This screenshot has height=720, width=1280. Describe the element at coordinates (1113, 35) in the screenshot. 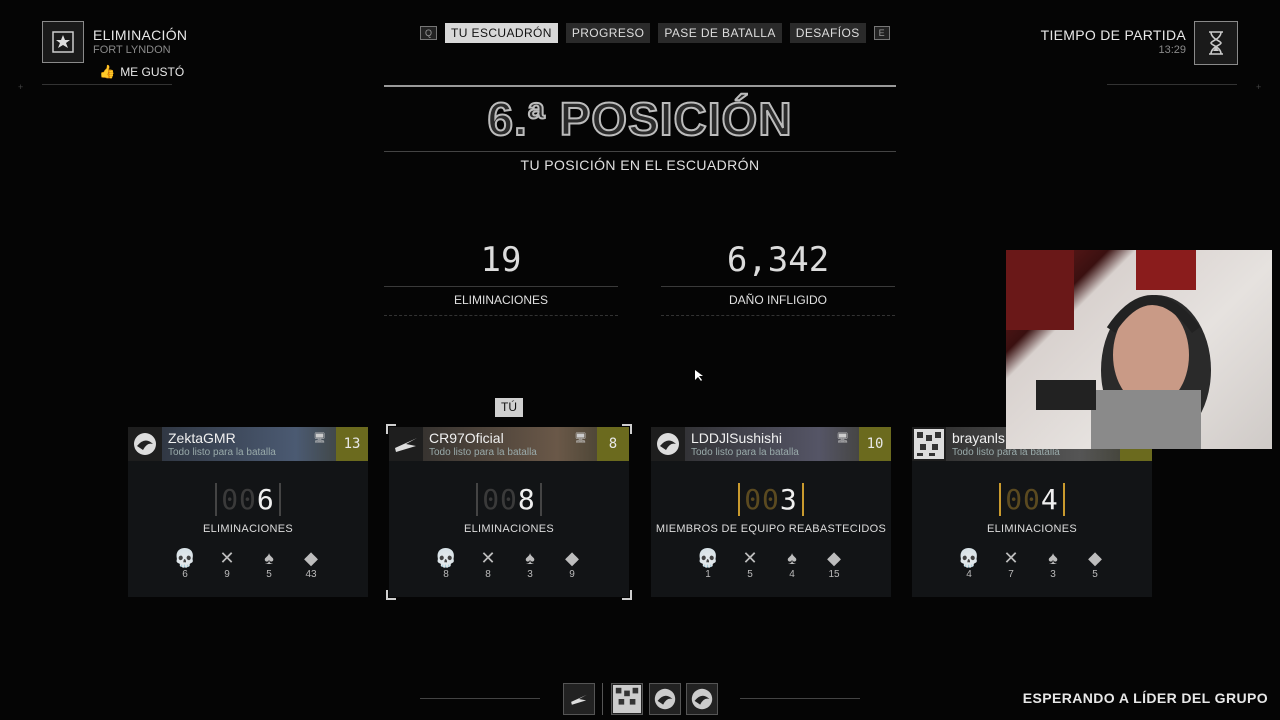

I see `match-time-label: TIEMPO DE PARTIDA` at that location.